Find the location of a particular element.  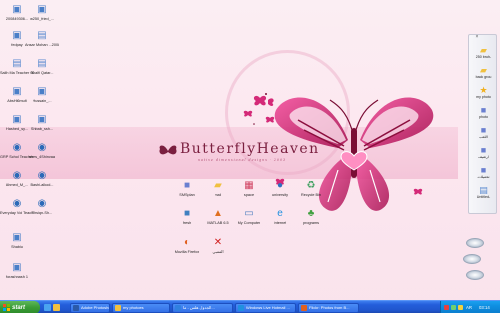

taskbar-button-label: Adobe Photoshop is located at coordinates (95, 307).